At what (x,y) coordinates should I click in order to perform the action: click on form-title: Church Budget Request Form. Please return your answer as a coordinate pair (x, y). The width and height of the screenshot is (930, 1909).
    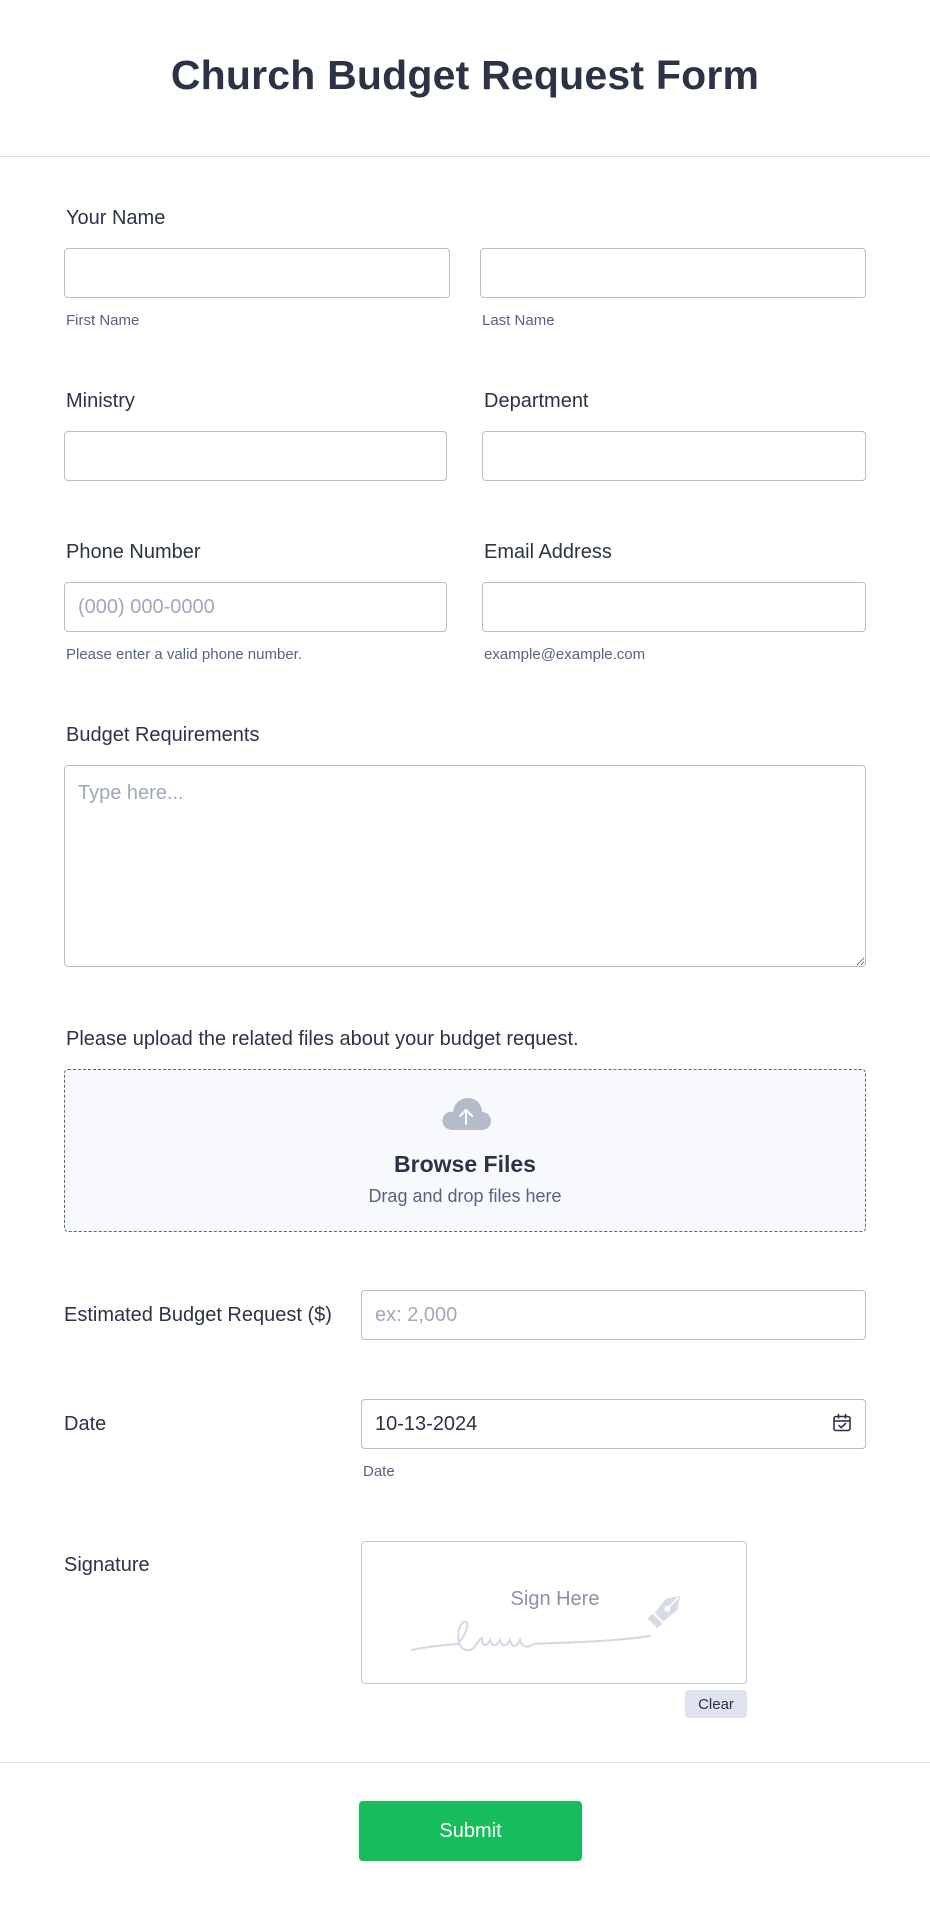
    Looking at the image, I should click on (465, 75).